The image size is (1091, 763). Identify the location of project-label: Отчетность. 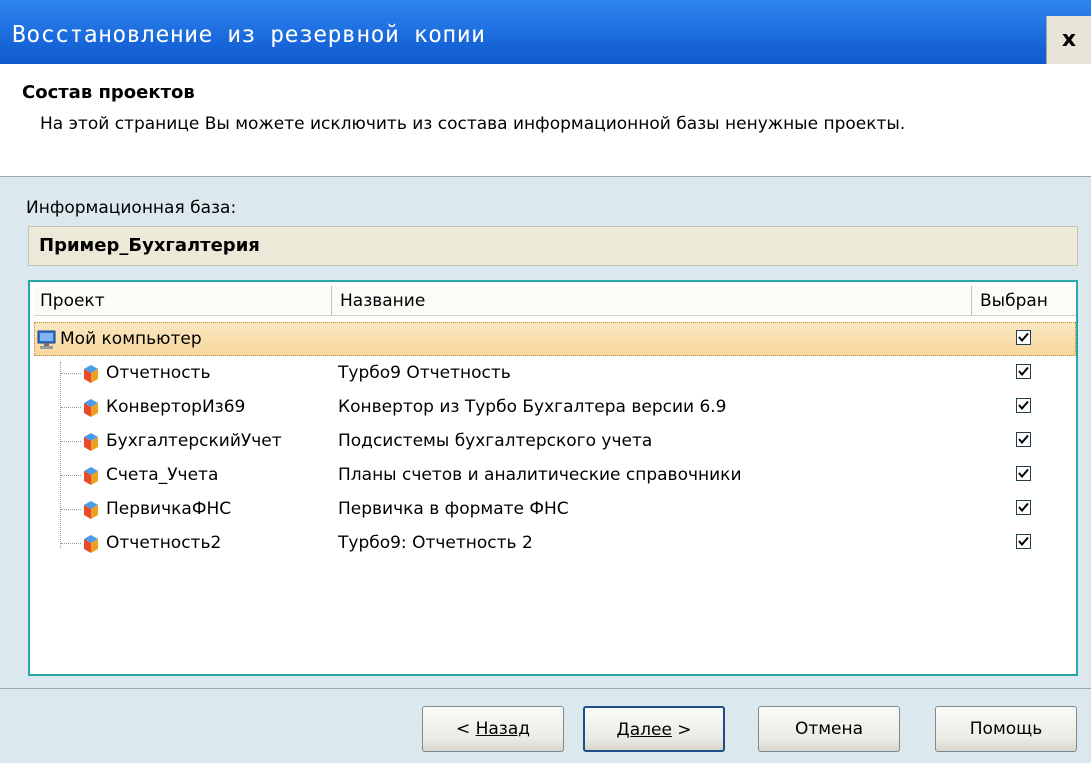
(158, 373).